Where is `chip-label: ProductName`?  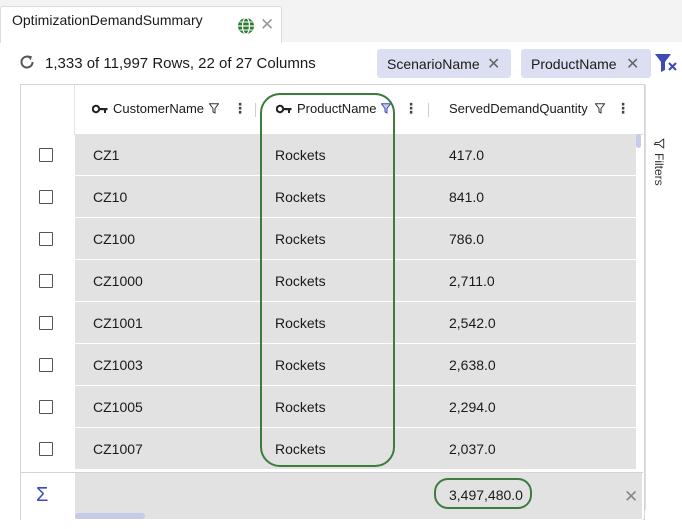
chip-label: ProductName is located at coordinates (574, 64).